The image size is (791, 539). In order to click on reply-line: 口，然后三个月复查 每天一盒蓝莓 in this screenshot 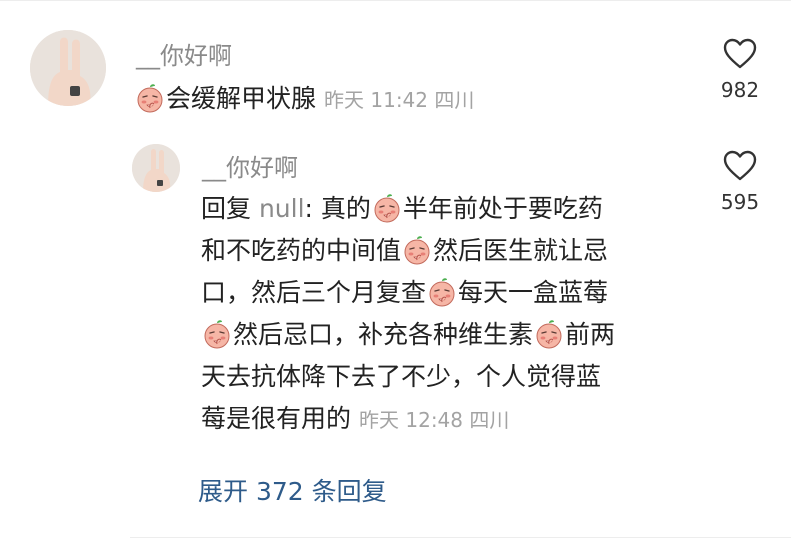, I will do `click(408, 293)`.